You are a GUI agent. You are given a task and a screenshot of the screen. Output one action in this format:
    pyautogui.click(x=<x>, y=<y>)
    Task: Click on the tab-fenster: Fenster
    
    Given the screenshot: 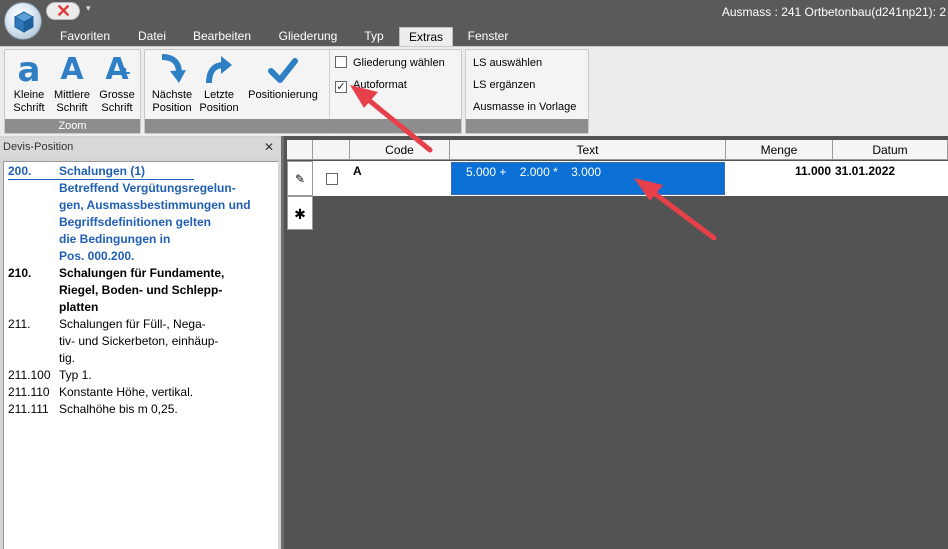 What is the action you would take?
    pyautogui.click(x=488, y=36)
    